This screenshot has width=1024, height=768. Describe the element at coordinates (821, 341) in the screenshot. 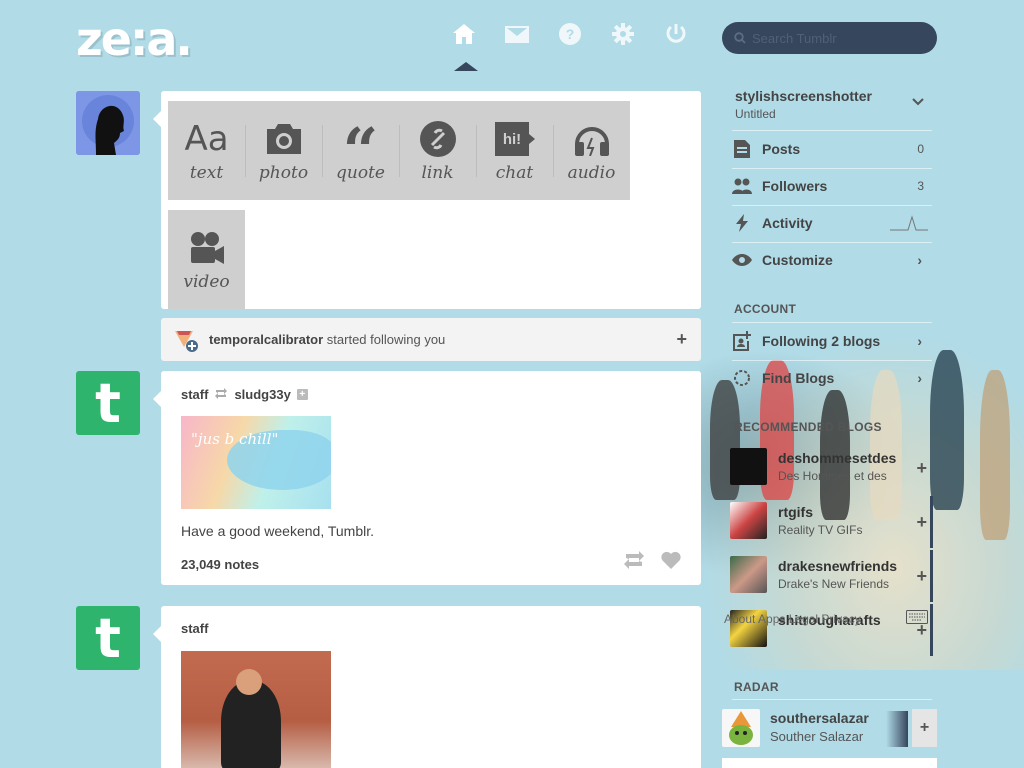

I see `sidebar-item-label: Following 2 blogs` at that location.